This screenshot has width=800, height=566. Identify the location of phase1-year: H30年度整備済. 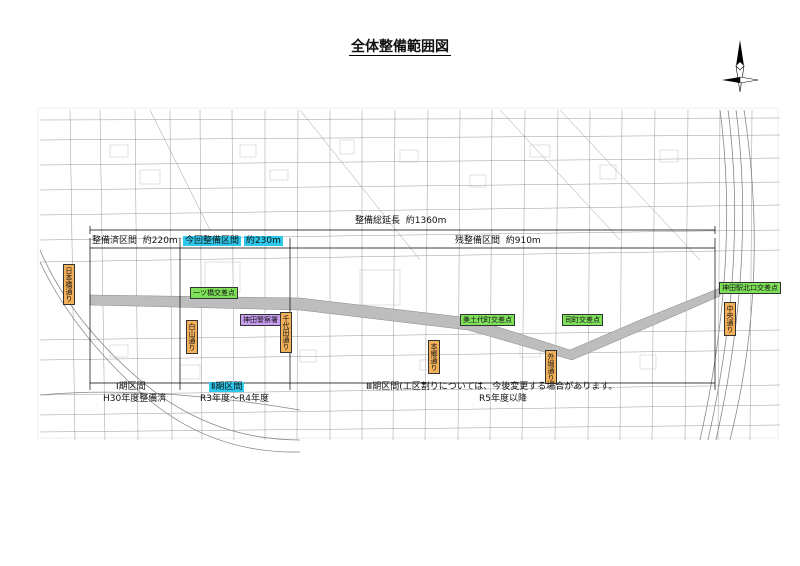
(135, 399).